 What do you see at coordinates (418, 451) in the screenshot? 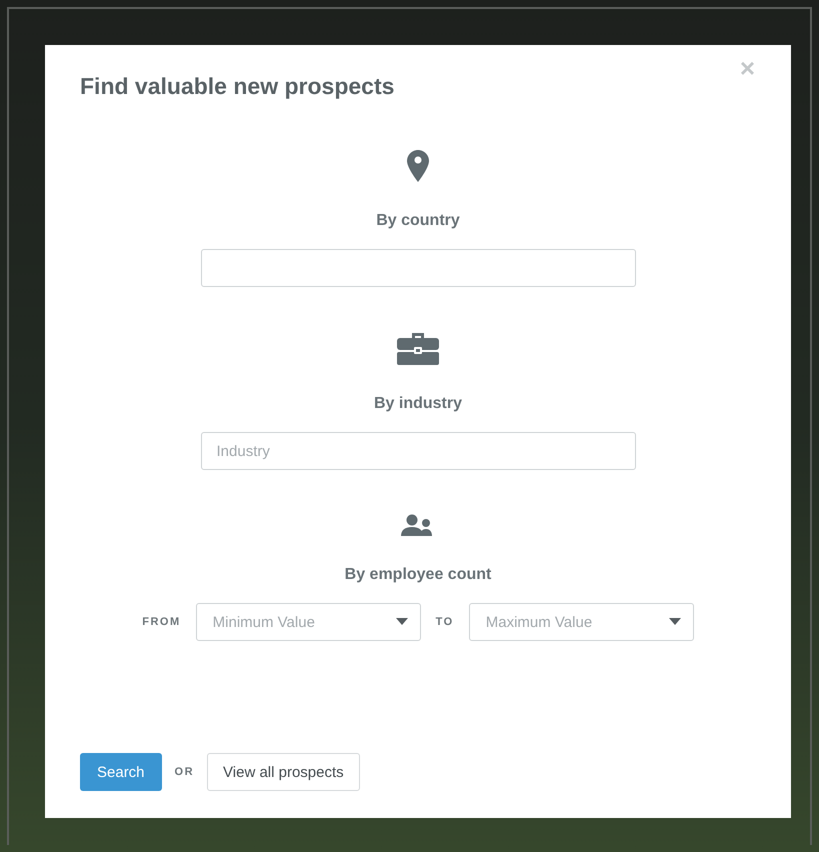
I see `text-field: Industry` at bounding box center [418, 451].